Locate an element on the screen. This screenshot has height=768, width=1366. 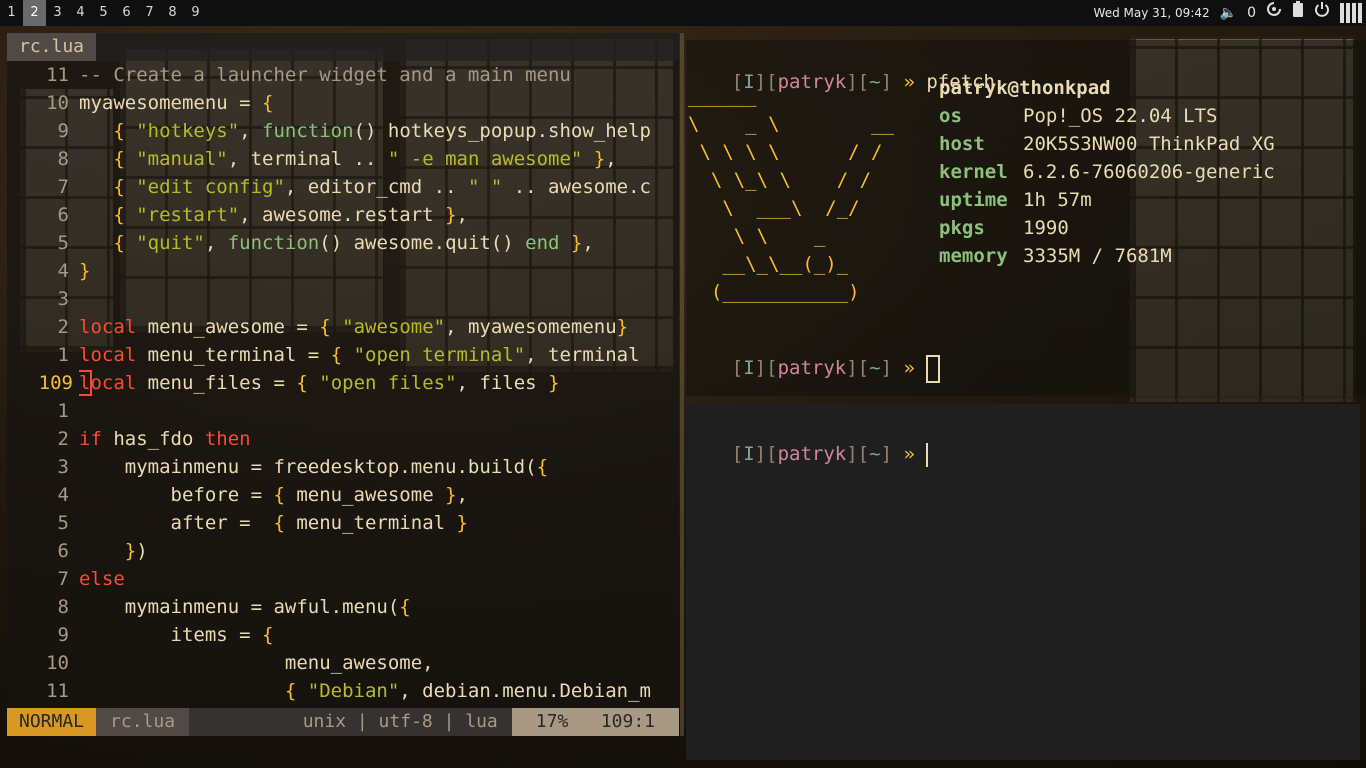
status-percent: 17% is located at coordinates (552, 721).